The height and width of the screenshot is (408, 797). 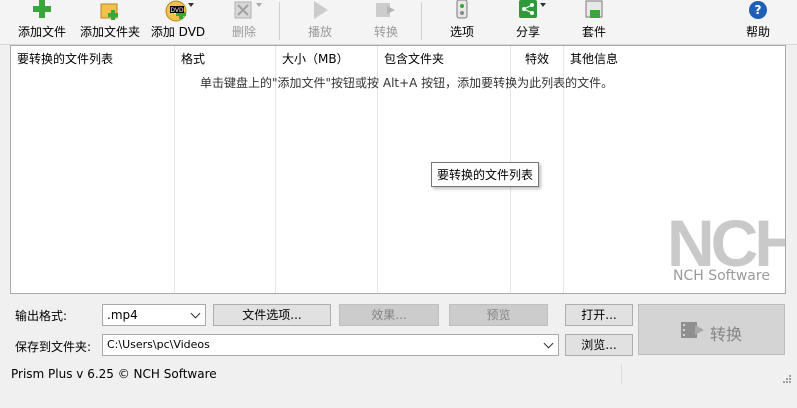 What do you see at coordinates (543, 5) in the screenshot?
I see `share-dropdown-icon` at bounding box center [543, 5].